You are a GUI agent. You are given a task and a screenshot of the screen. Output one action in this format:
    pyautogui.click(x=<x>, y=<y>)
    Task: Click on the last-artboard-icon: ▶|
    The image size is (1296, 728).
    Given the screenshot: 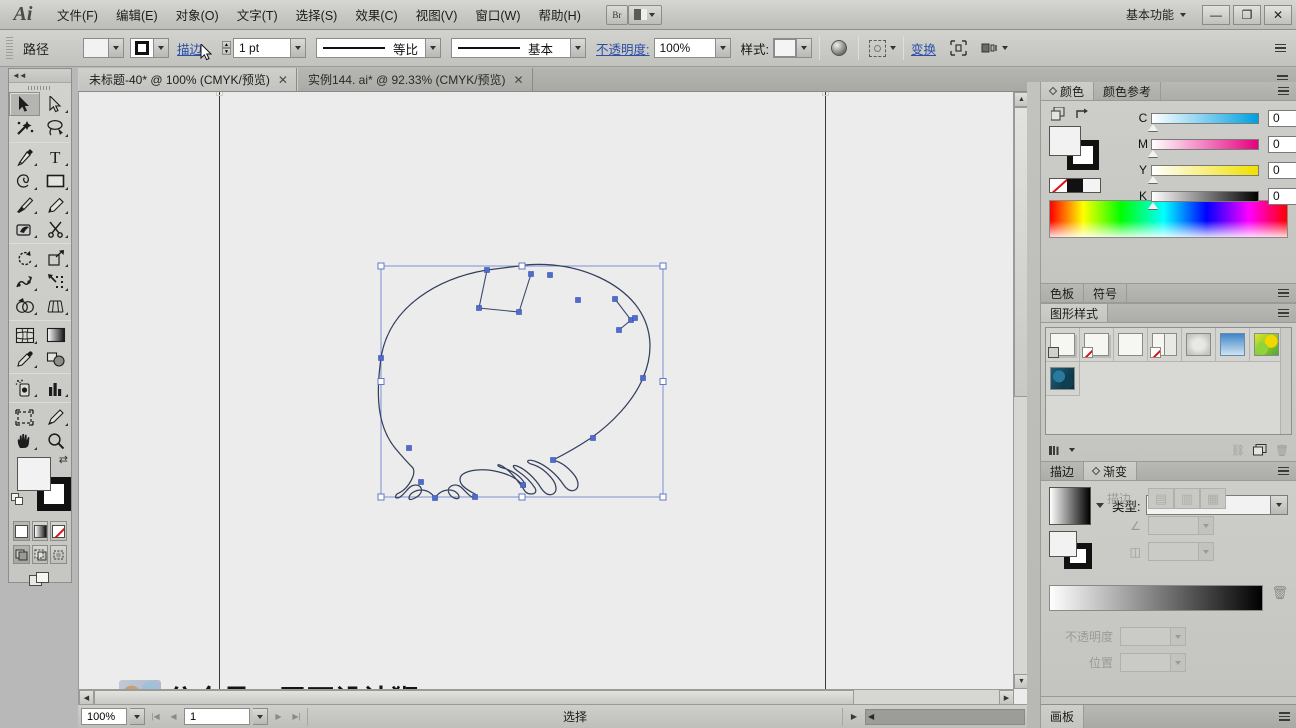 What is the action you would take?
    pyautogui.click(x=296, y=716)
    